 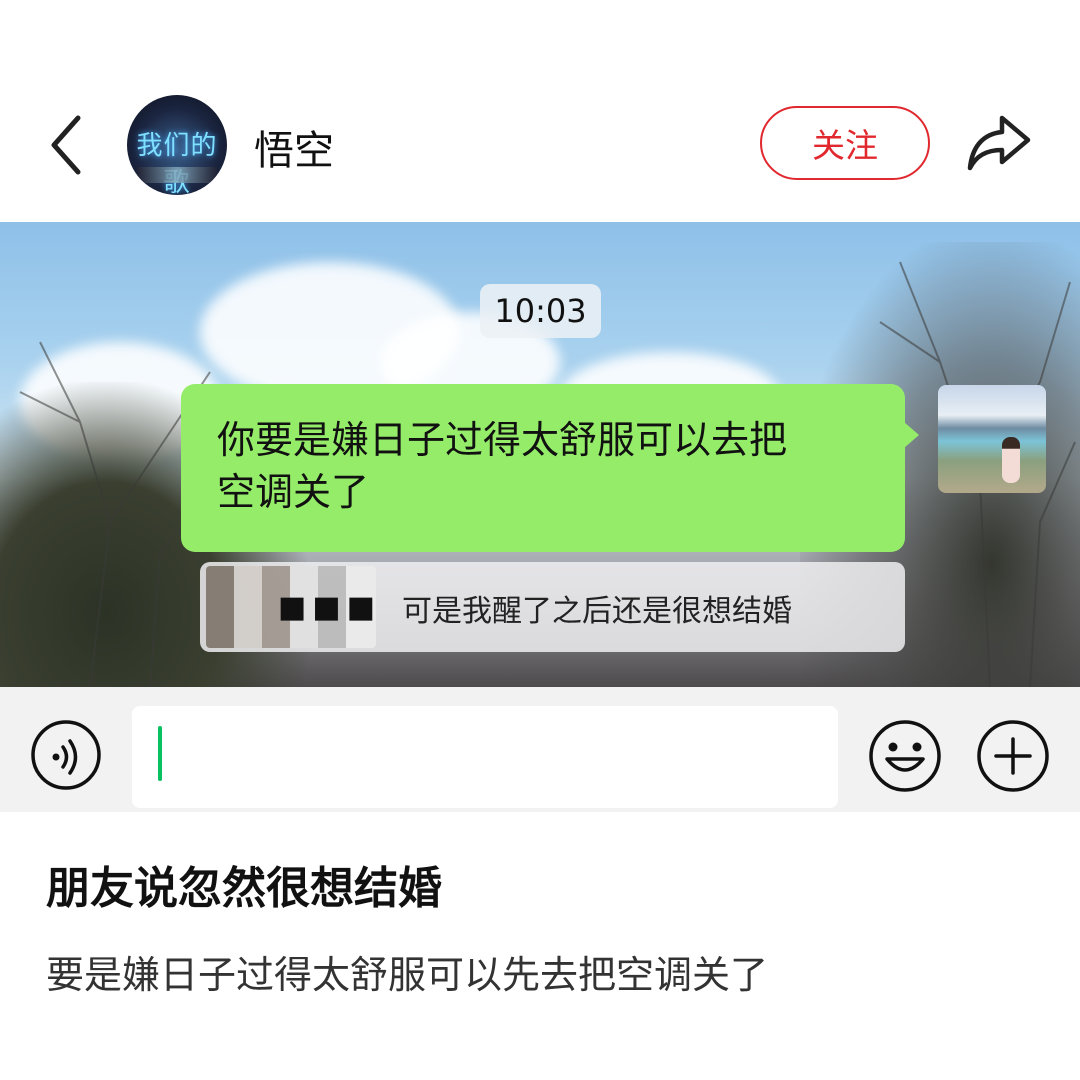 I want to click on sent-message-line-1: 你要是嫌日子过得太舒服可以去把, so click(x=502, y=440).